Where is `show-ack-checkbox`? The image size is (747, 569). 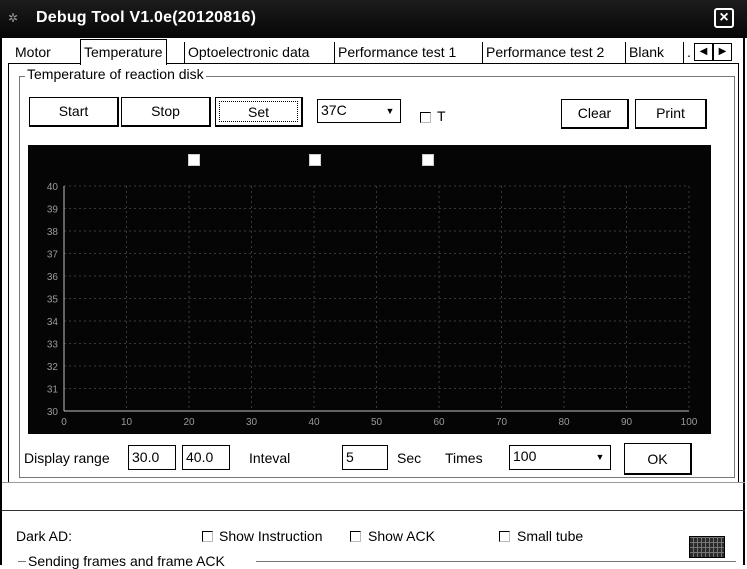
show-ack-checkbox is located at coordinates (355, 536).